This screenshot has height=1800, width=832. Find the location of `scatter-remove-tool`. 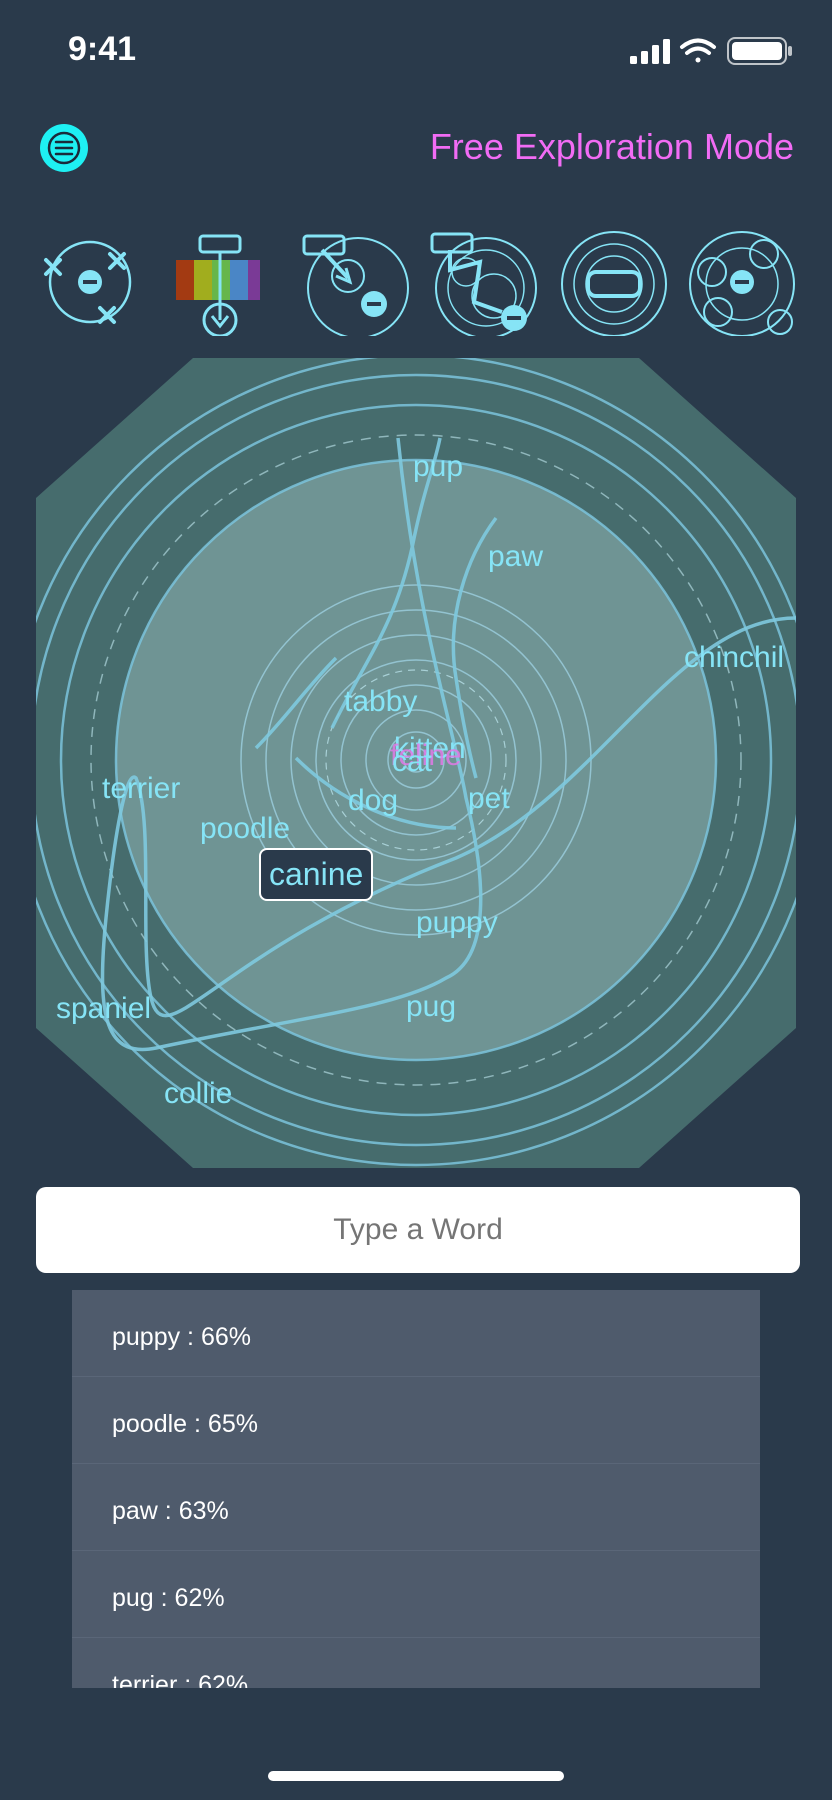

scatter-remove-tool is located at coordinates (95, 286).